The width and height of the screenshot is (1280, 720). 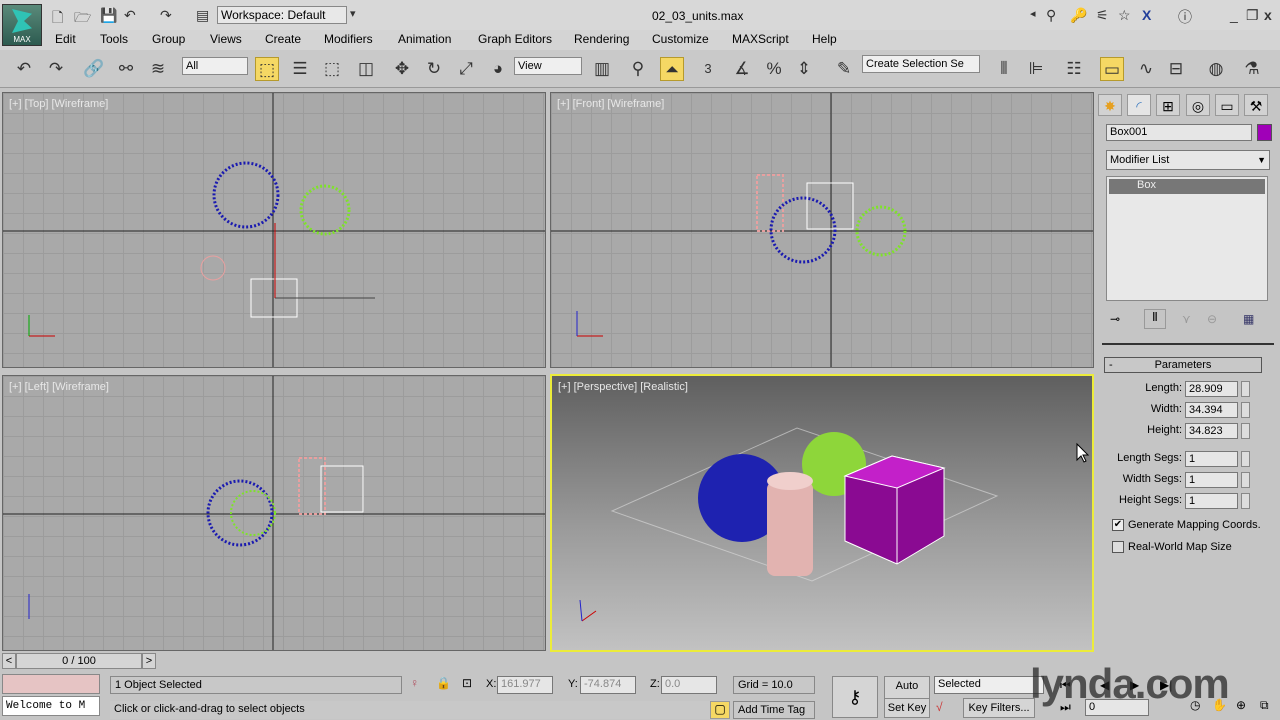 I want to click on named-selection-set-dropdown: Create Selection Se, so click(x=921, y=64).